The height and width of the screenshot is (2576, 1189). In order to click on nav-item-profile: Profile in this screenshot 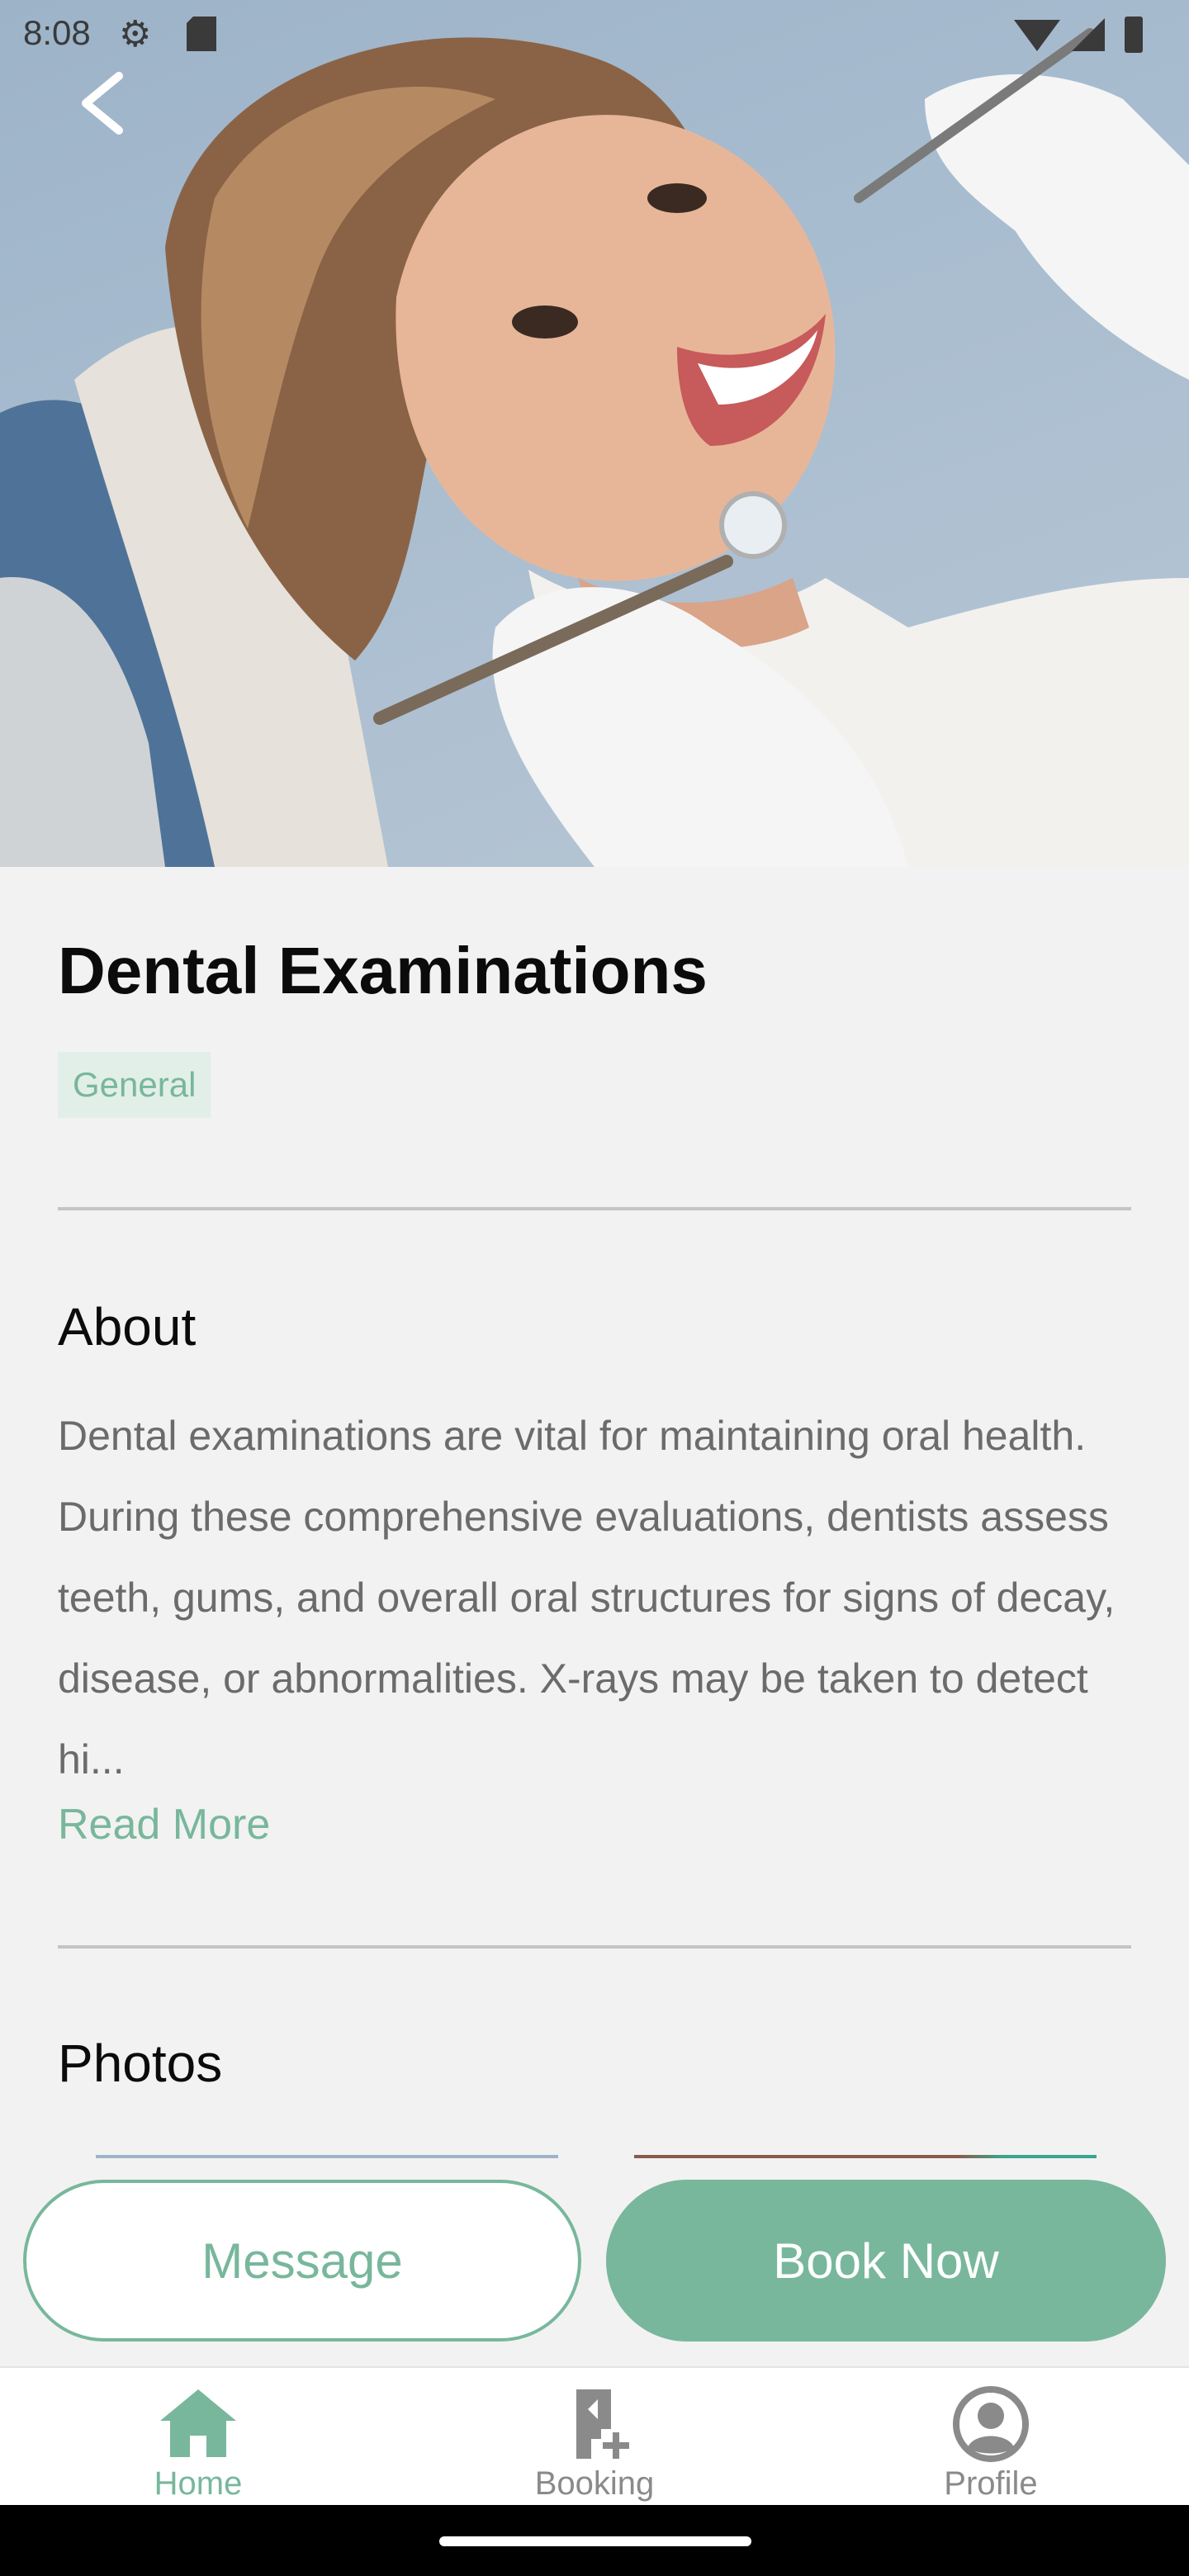, I will do `click(991, 2437)`.